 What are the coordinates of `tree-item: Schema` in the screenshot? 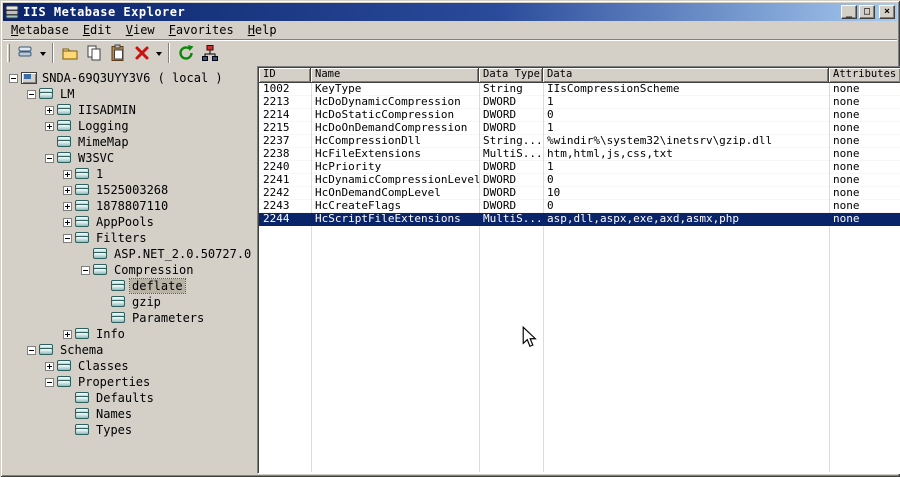 It's located at (130, 350).